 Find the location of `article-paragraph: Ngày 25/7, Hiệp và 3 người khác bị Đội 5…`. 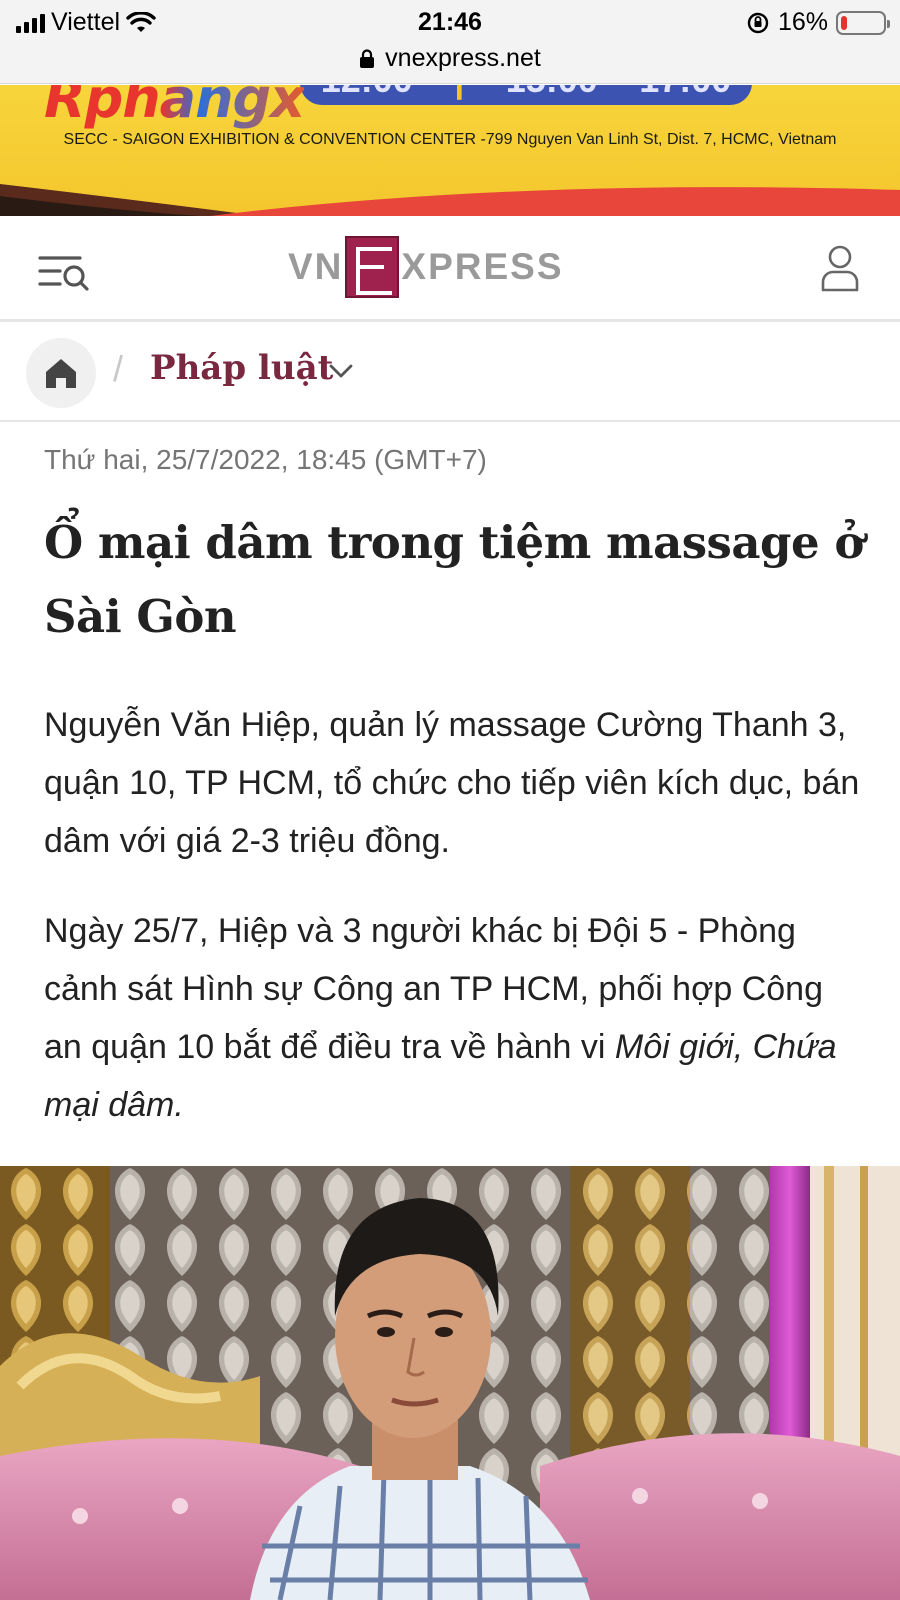

article-paragraph: Ngày 25/7, Hiệp và 3 người khác bị Đội 5… is located at coordinates (454, 1018).